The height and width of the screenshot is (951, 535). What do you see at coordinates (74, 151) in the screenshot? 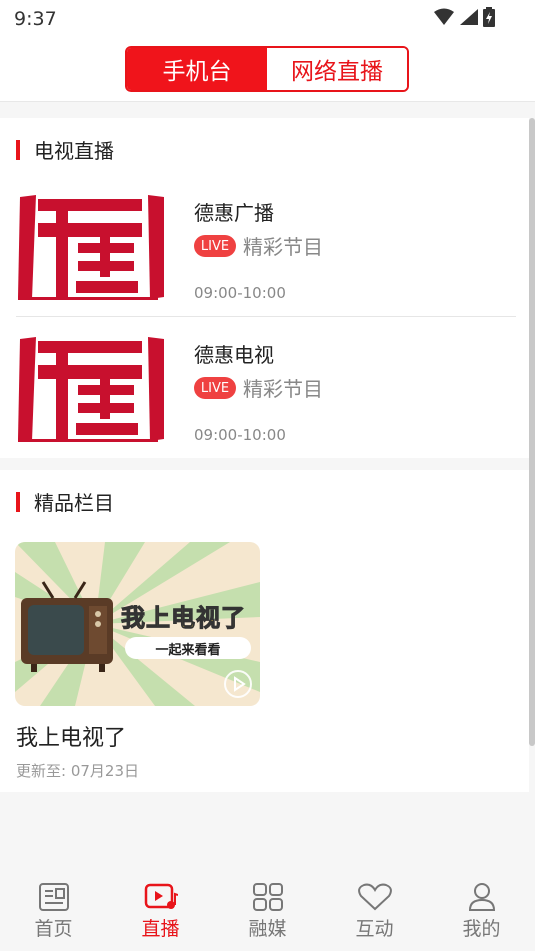
I see `section-title: 电视直播` at bounding box center [74, 151].